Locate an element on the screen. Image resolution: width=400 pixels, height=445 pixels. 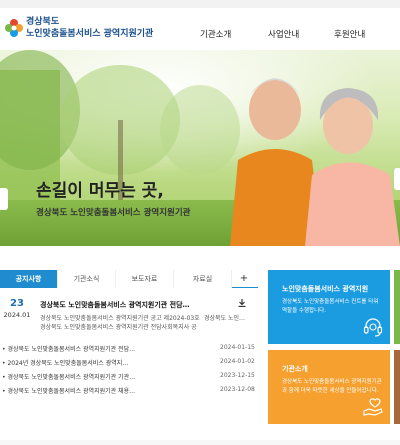
next-card-edge-brown is located at coordinates (397, 387).